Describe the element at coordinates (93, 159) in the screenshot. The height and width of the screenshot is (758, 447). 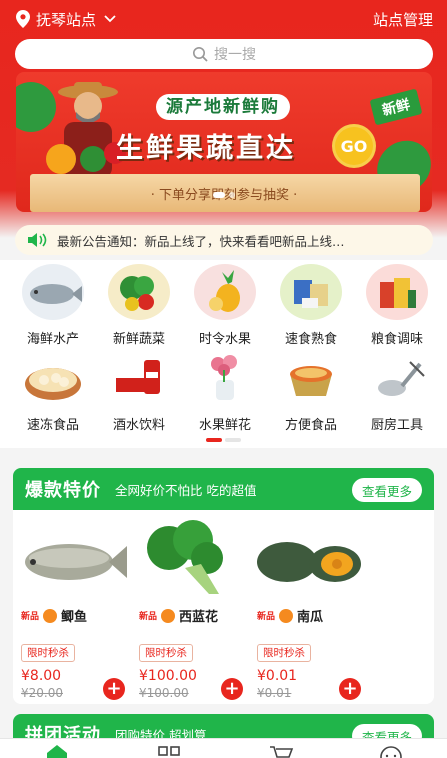
I see `vegetable-illustration` at that location.